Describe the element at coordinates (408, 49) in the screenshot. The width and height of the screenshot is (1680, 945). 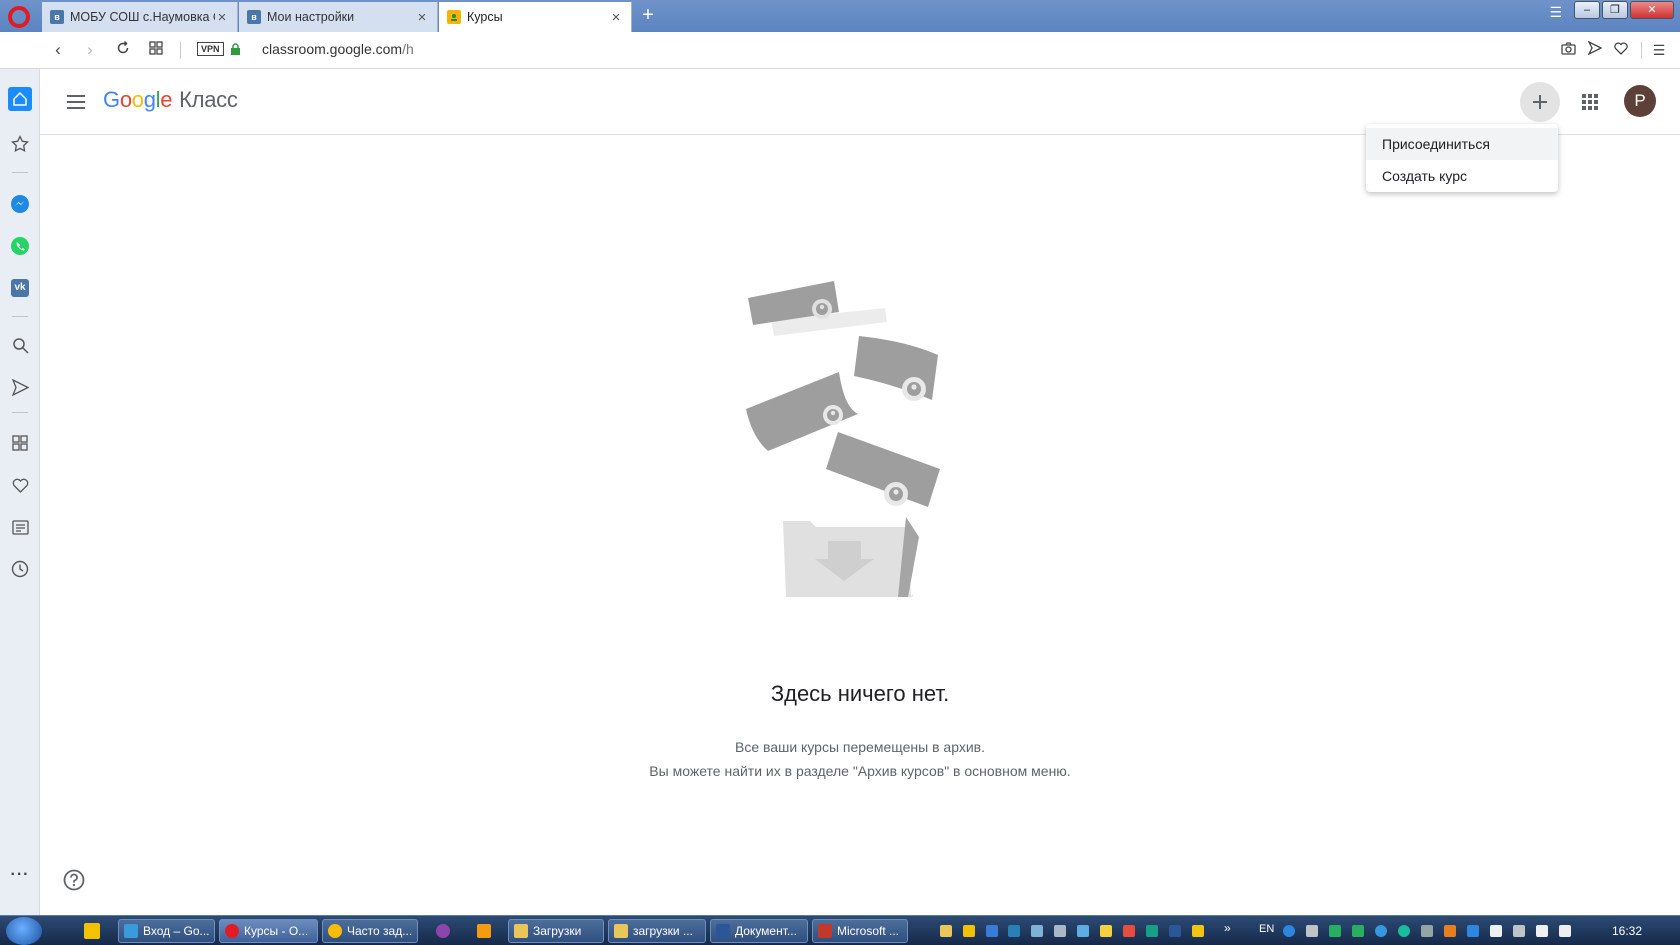
I see `url-path: /h` at that location.